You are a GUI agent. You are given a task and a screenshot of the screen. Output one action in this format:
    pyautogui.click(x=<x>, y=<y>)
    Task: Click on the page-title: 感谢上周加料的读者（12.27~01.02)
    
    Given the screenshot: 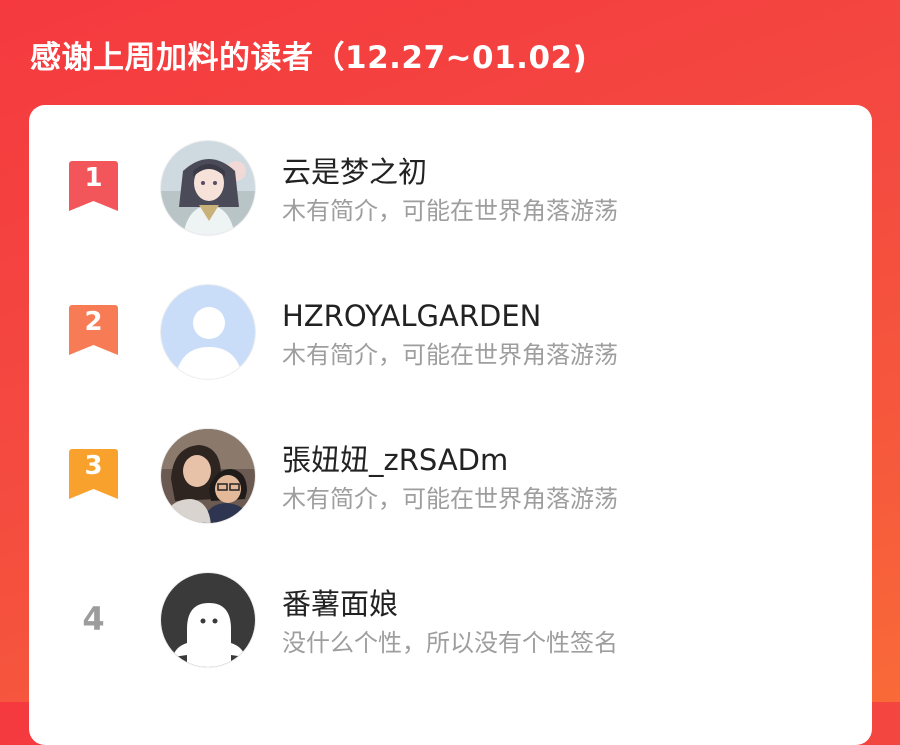 What is the action you would take?
    pyautogui.click(x=309, y=58)
    